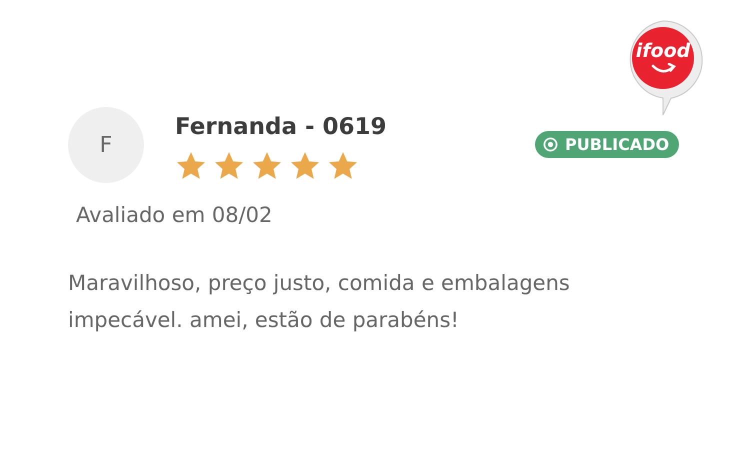  What do you see at coordinates (319, 302) in the screenshot?
I see `review-text: Maravilhoso, preço justo, comida e embalagens impecável. amei, estão de parabéns!` at bounding box center [319, 302].